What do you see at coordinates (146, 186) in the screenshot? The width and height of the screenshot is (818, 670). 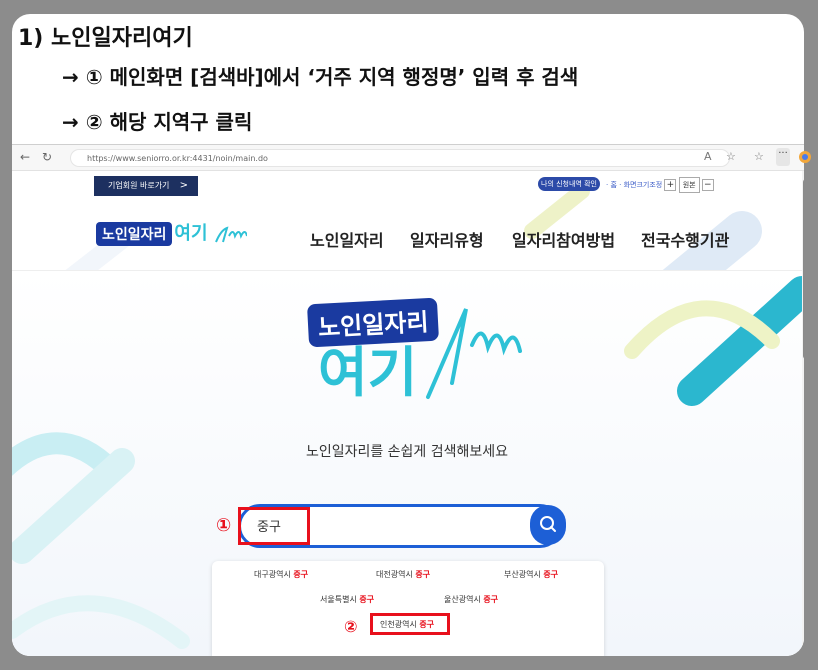 I see `org-member-button: 기업회원 바로가기 >` at bounding box center [146, 186].